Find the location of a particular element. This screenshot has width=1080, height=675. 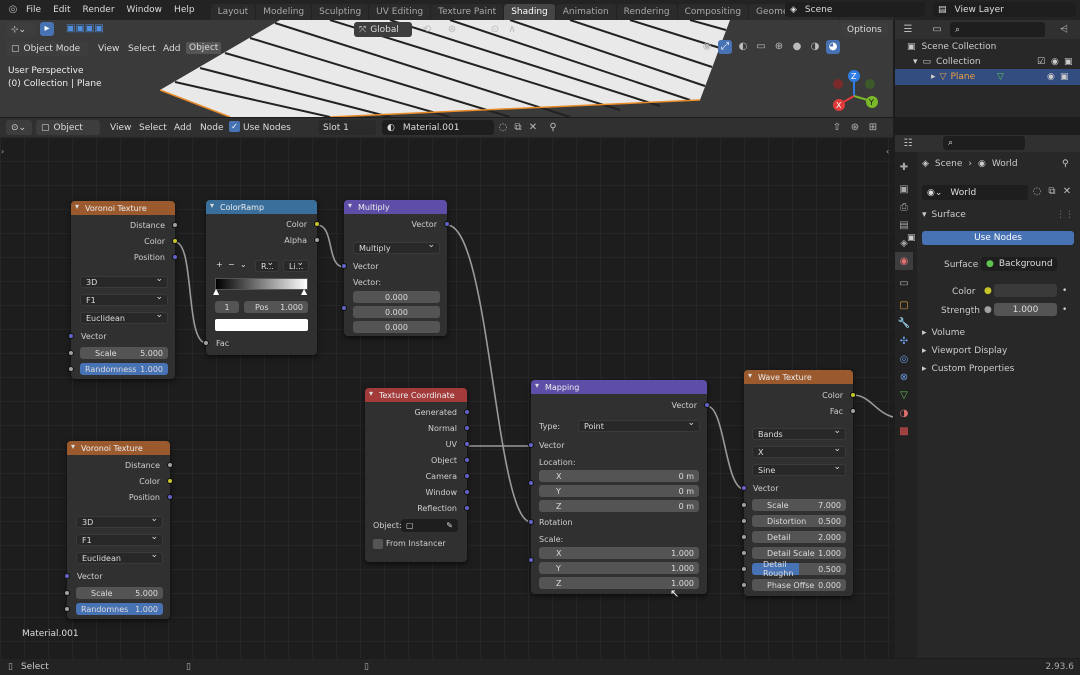

socket-uv is located at coordinates (467, 444).